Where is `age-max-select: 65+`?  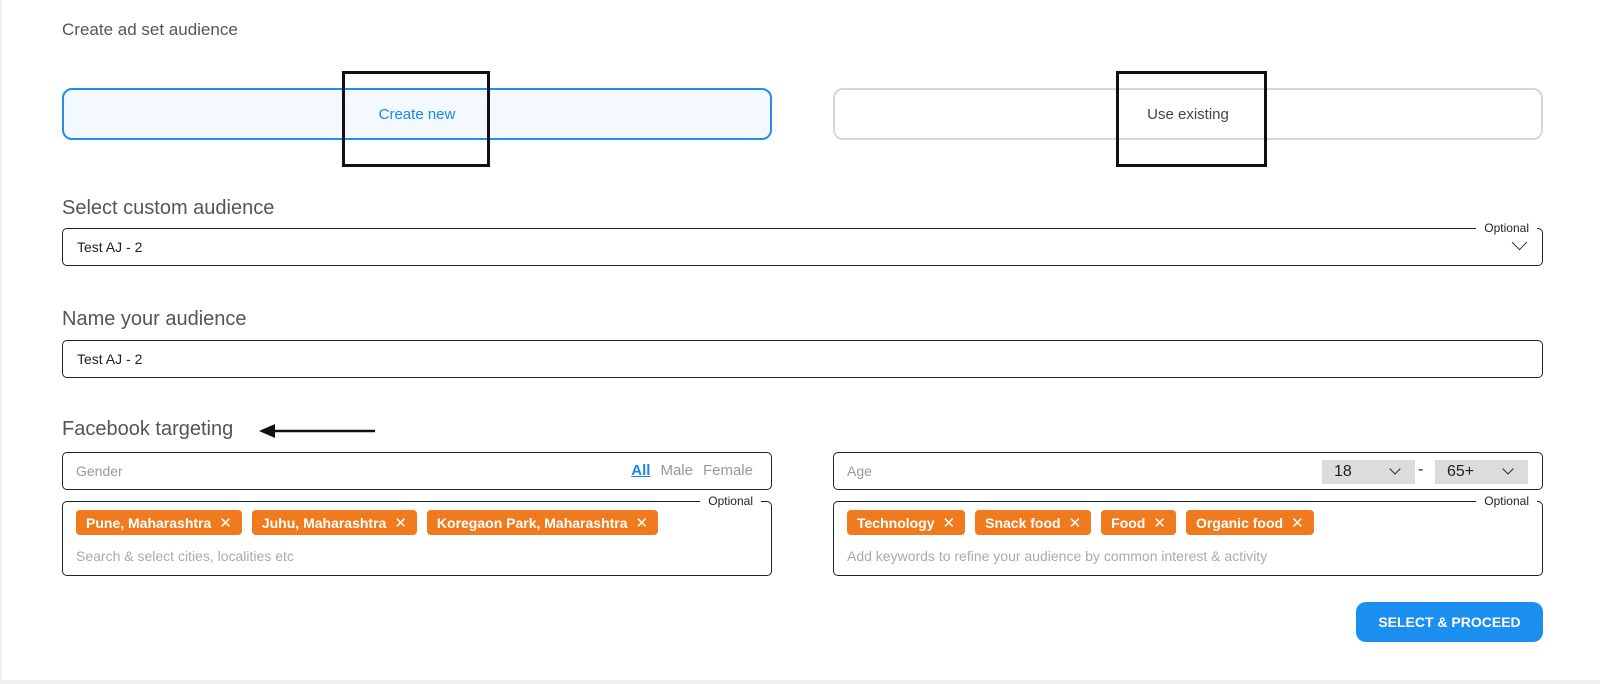 age-max-select: 65+ is located at coordinates (1481, 472).